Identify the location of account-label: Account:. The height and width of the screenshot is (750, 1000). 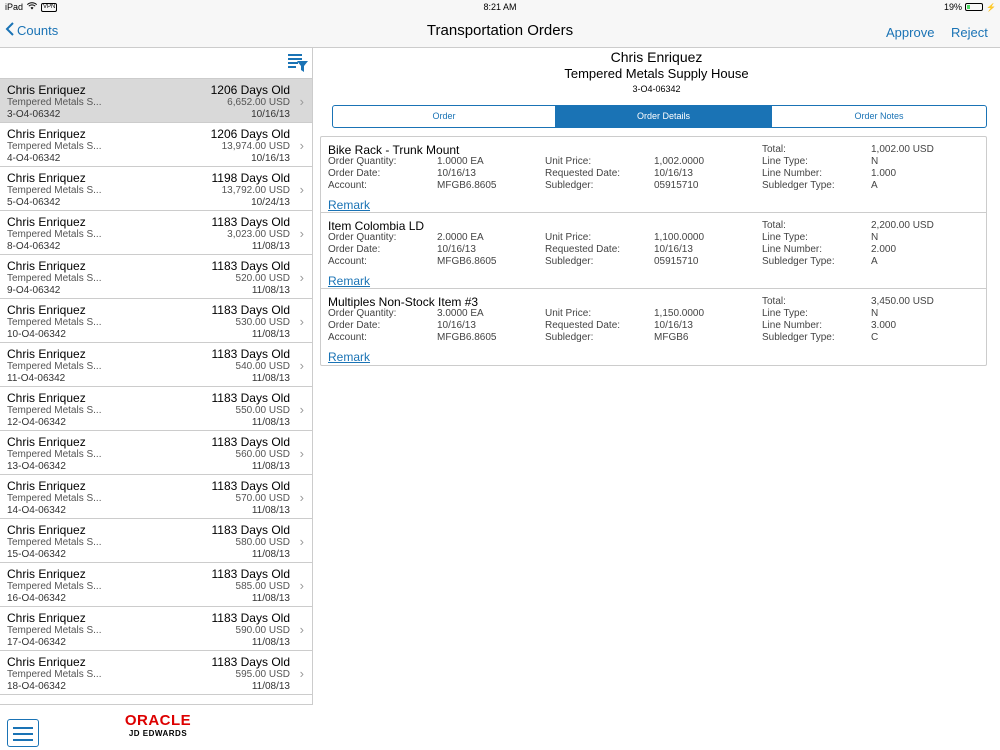
(347, 337).